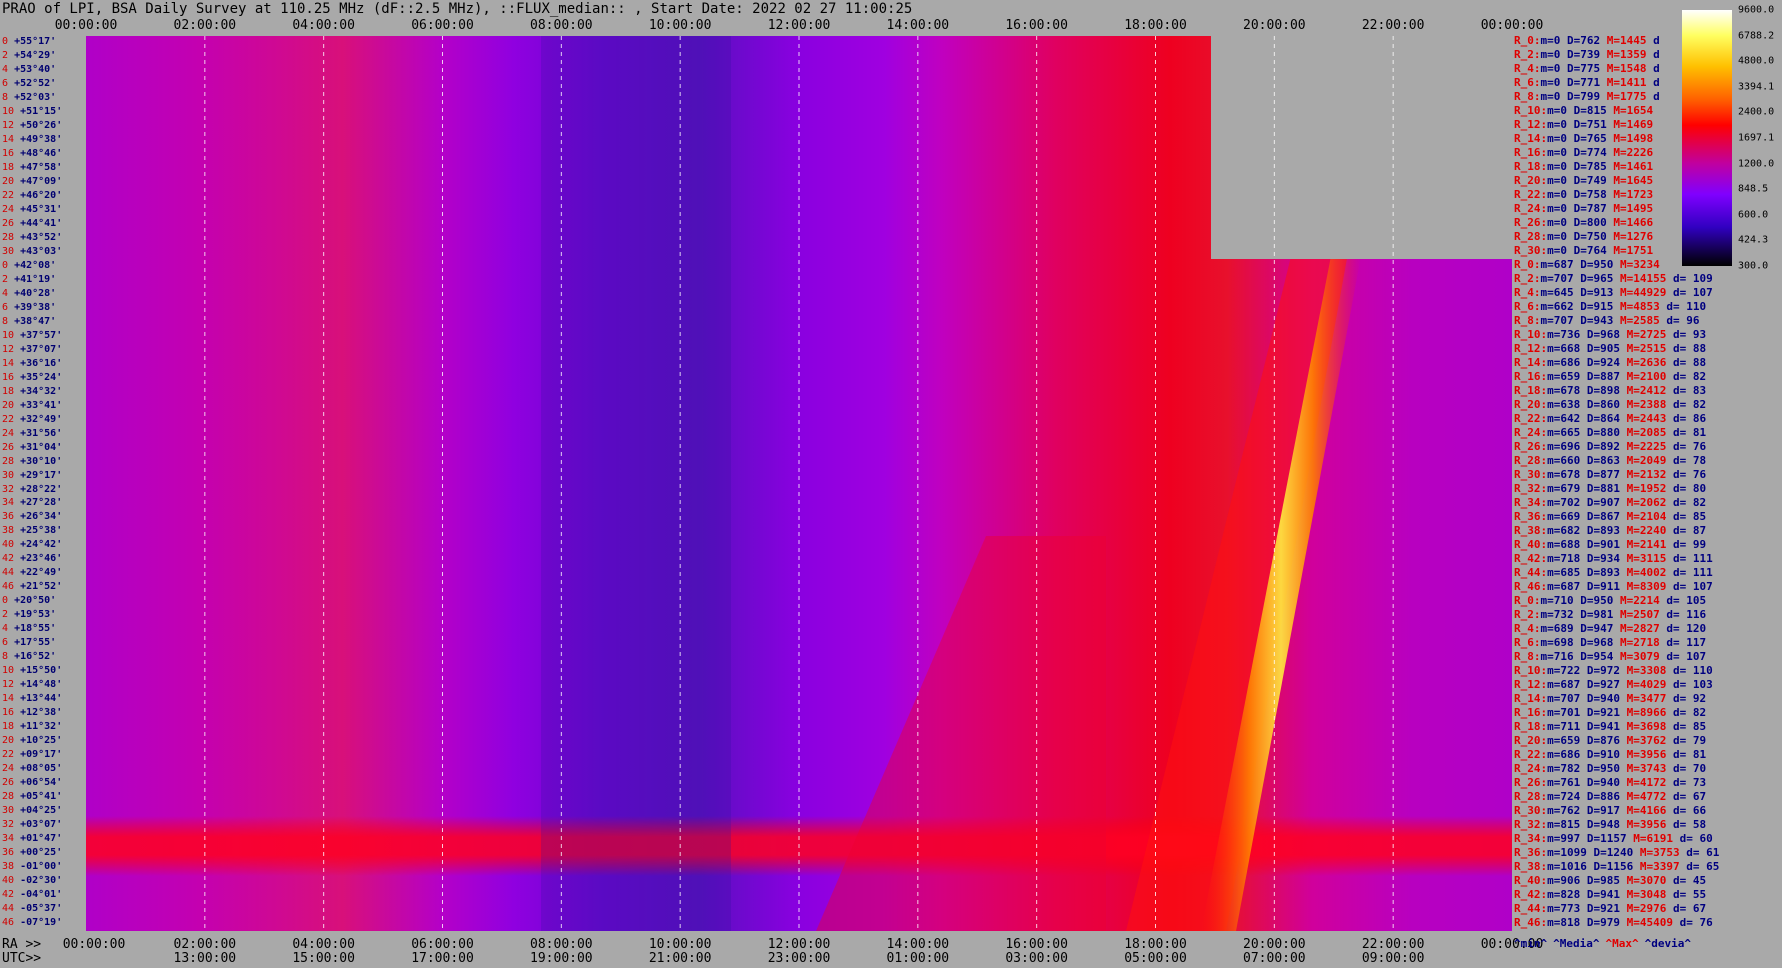 The image size is (1782, 968). Describe the element at coordinates (1683, 320) in the screenshot. I see `deviation-value: d= 96` at that location.